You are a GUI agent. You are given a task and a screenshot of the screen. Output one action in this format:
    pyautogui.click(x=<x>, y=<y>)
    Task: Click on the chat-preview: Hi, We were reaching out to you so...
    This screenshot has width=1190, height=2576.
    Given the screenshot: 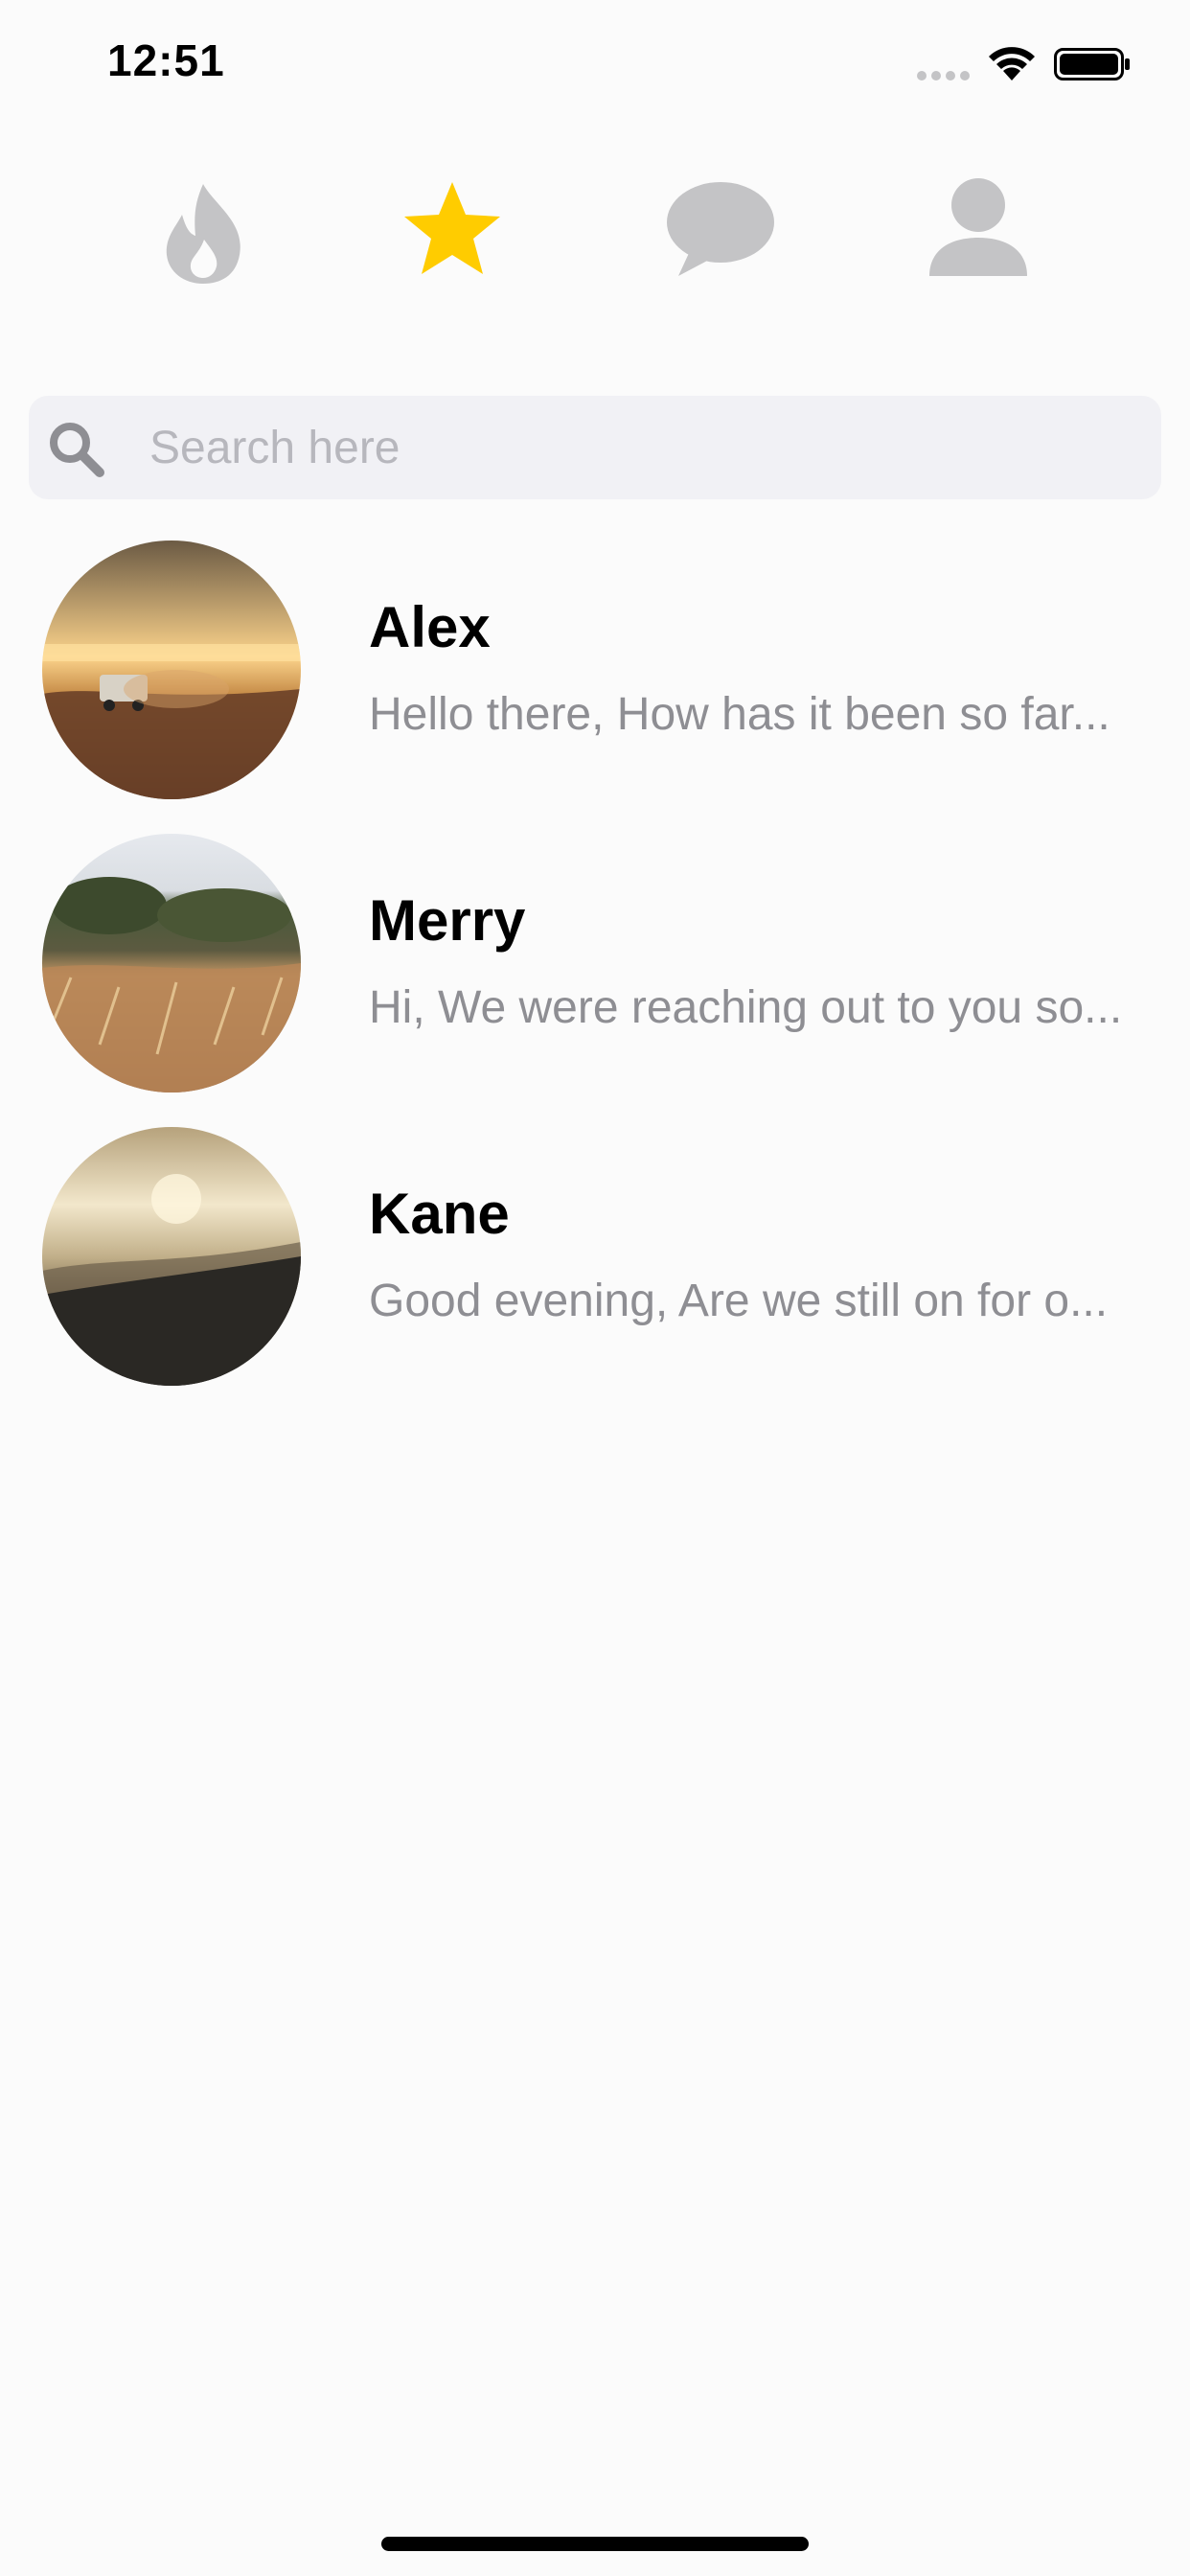 What is the action you would take?
    pyautogui.click(x=746, y=1008)
    